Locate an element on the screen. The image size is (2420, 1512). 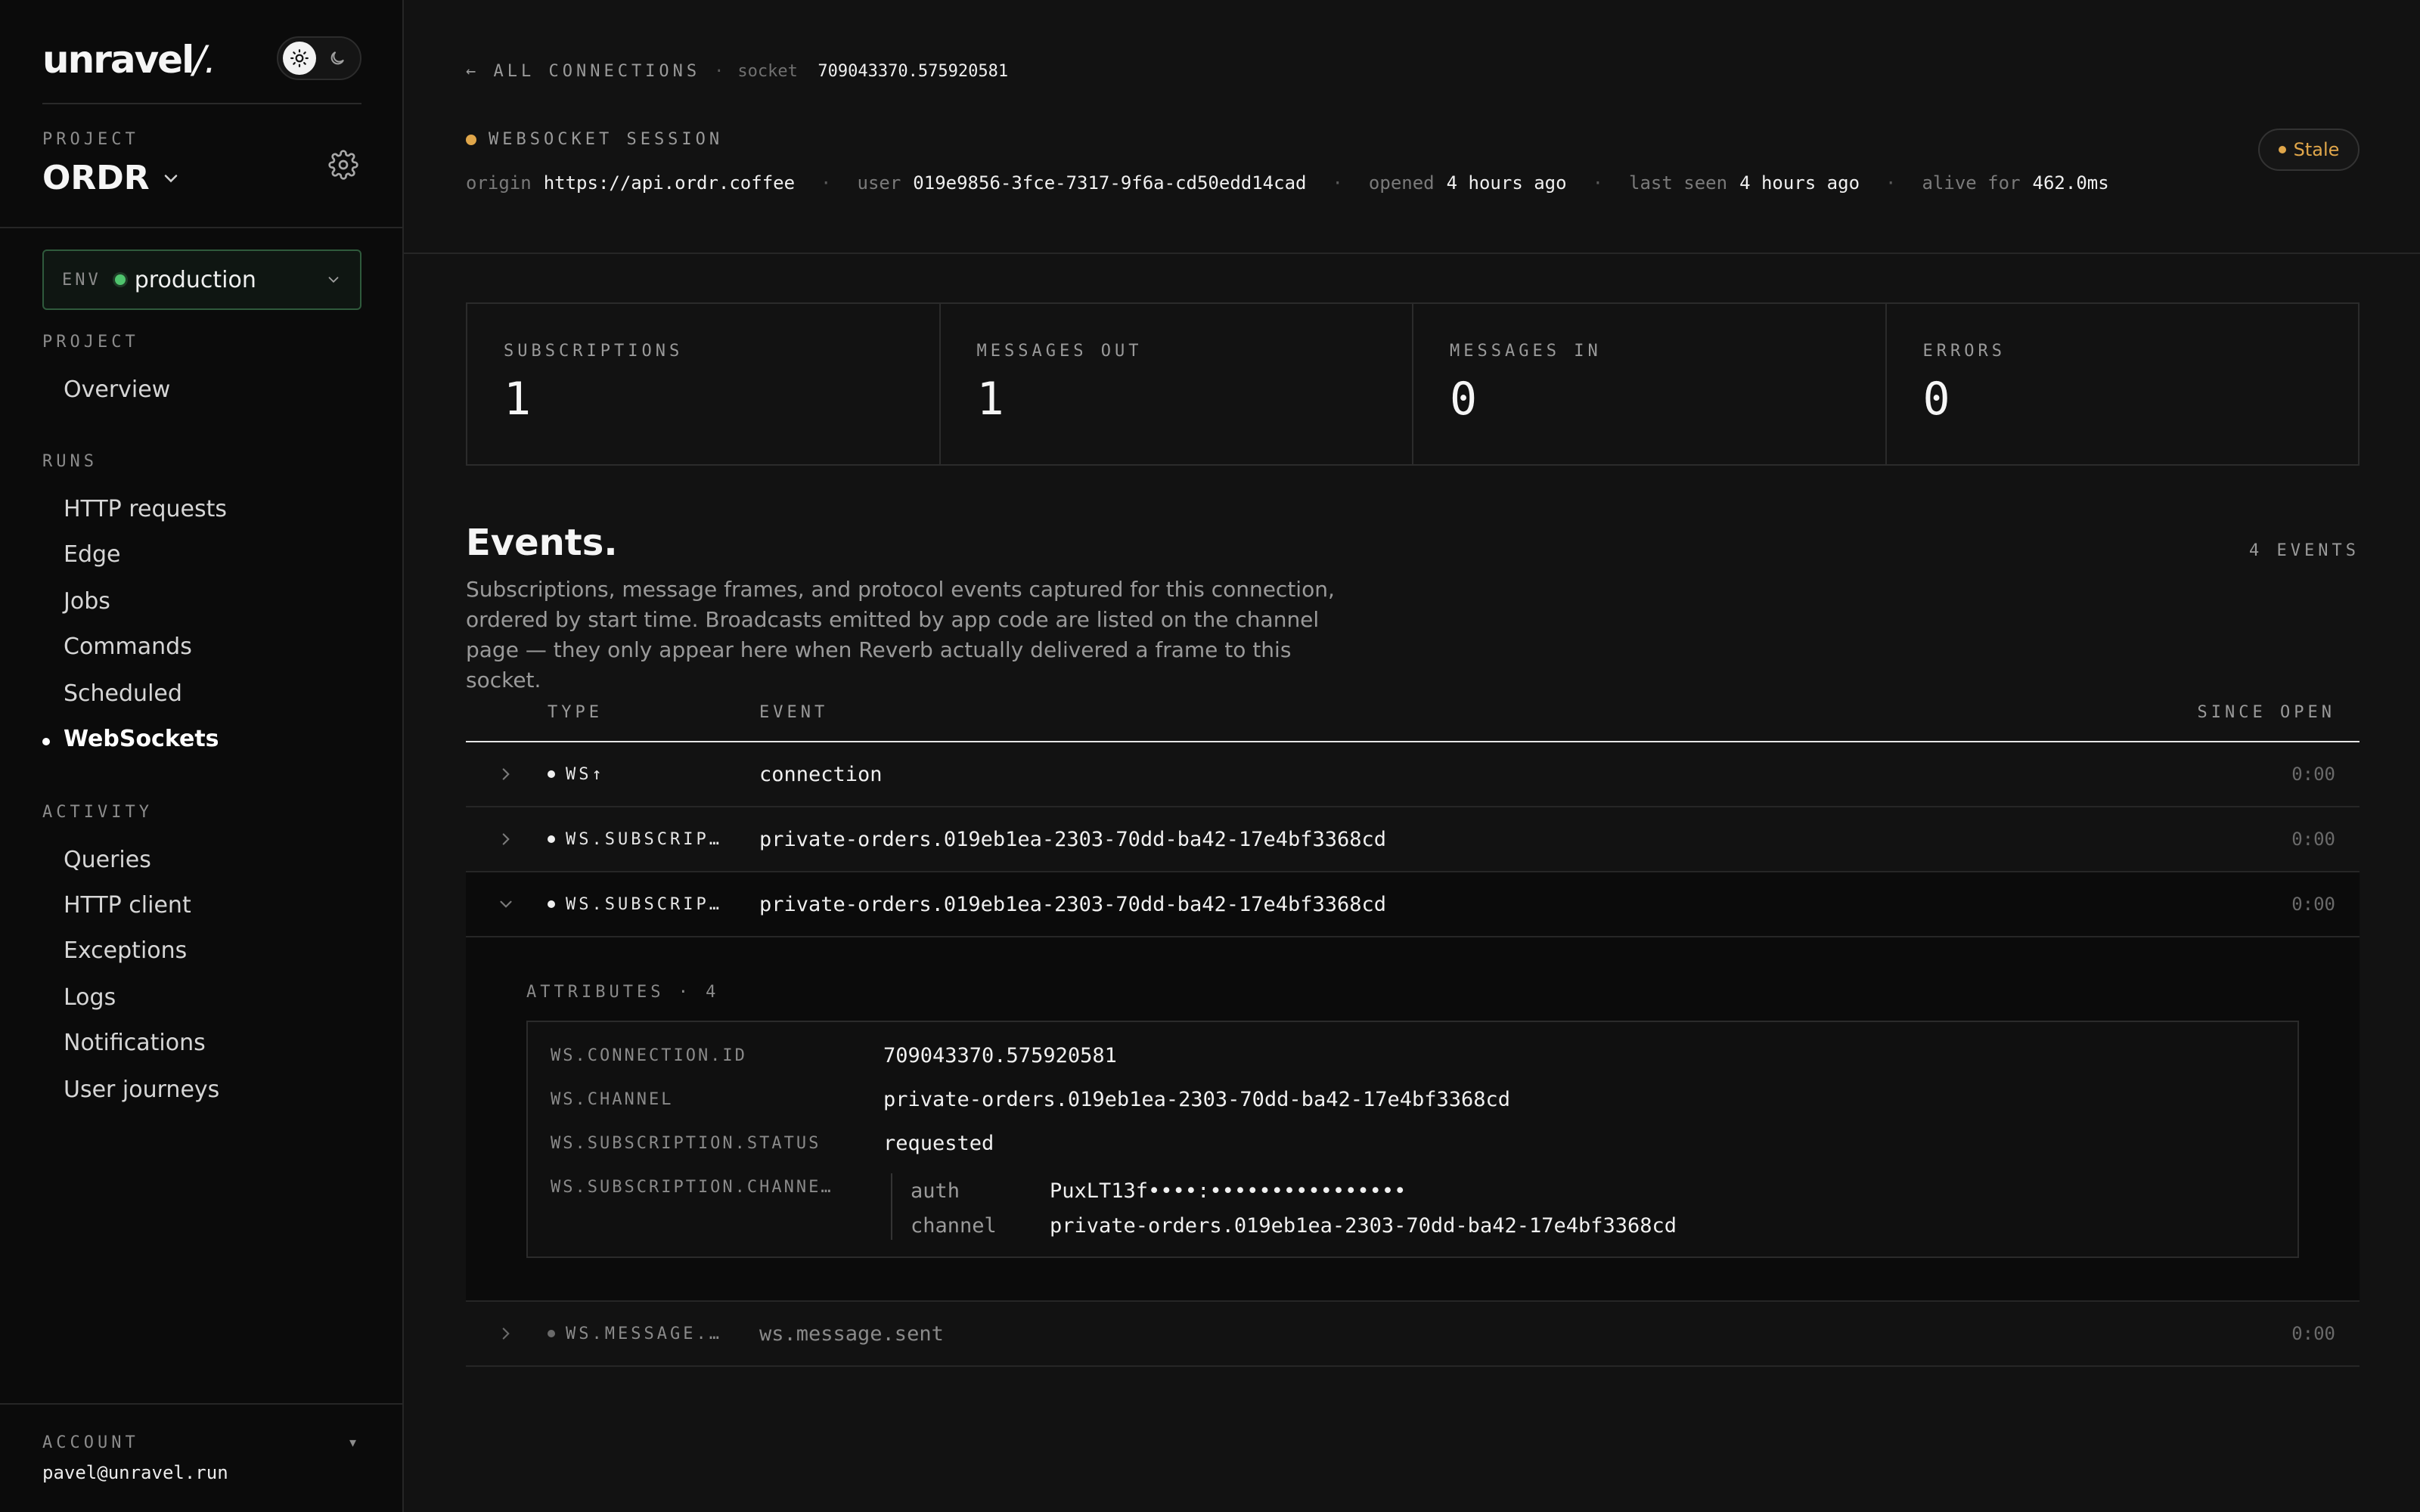
project-label: PROJECT is located at coordinates (90, 139).